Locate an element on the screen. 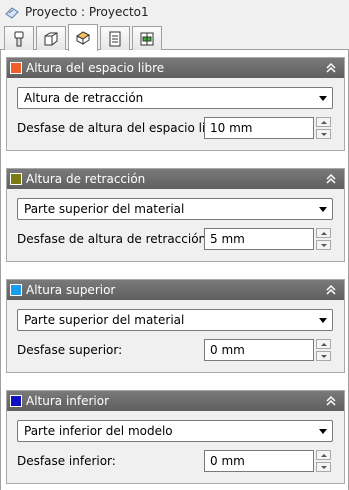 This screenshot has height=490, width=349. panel-header: Altura de retracción is located at coordinates (175, 179).